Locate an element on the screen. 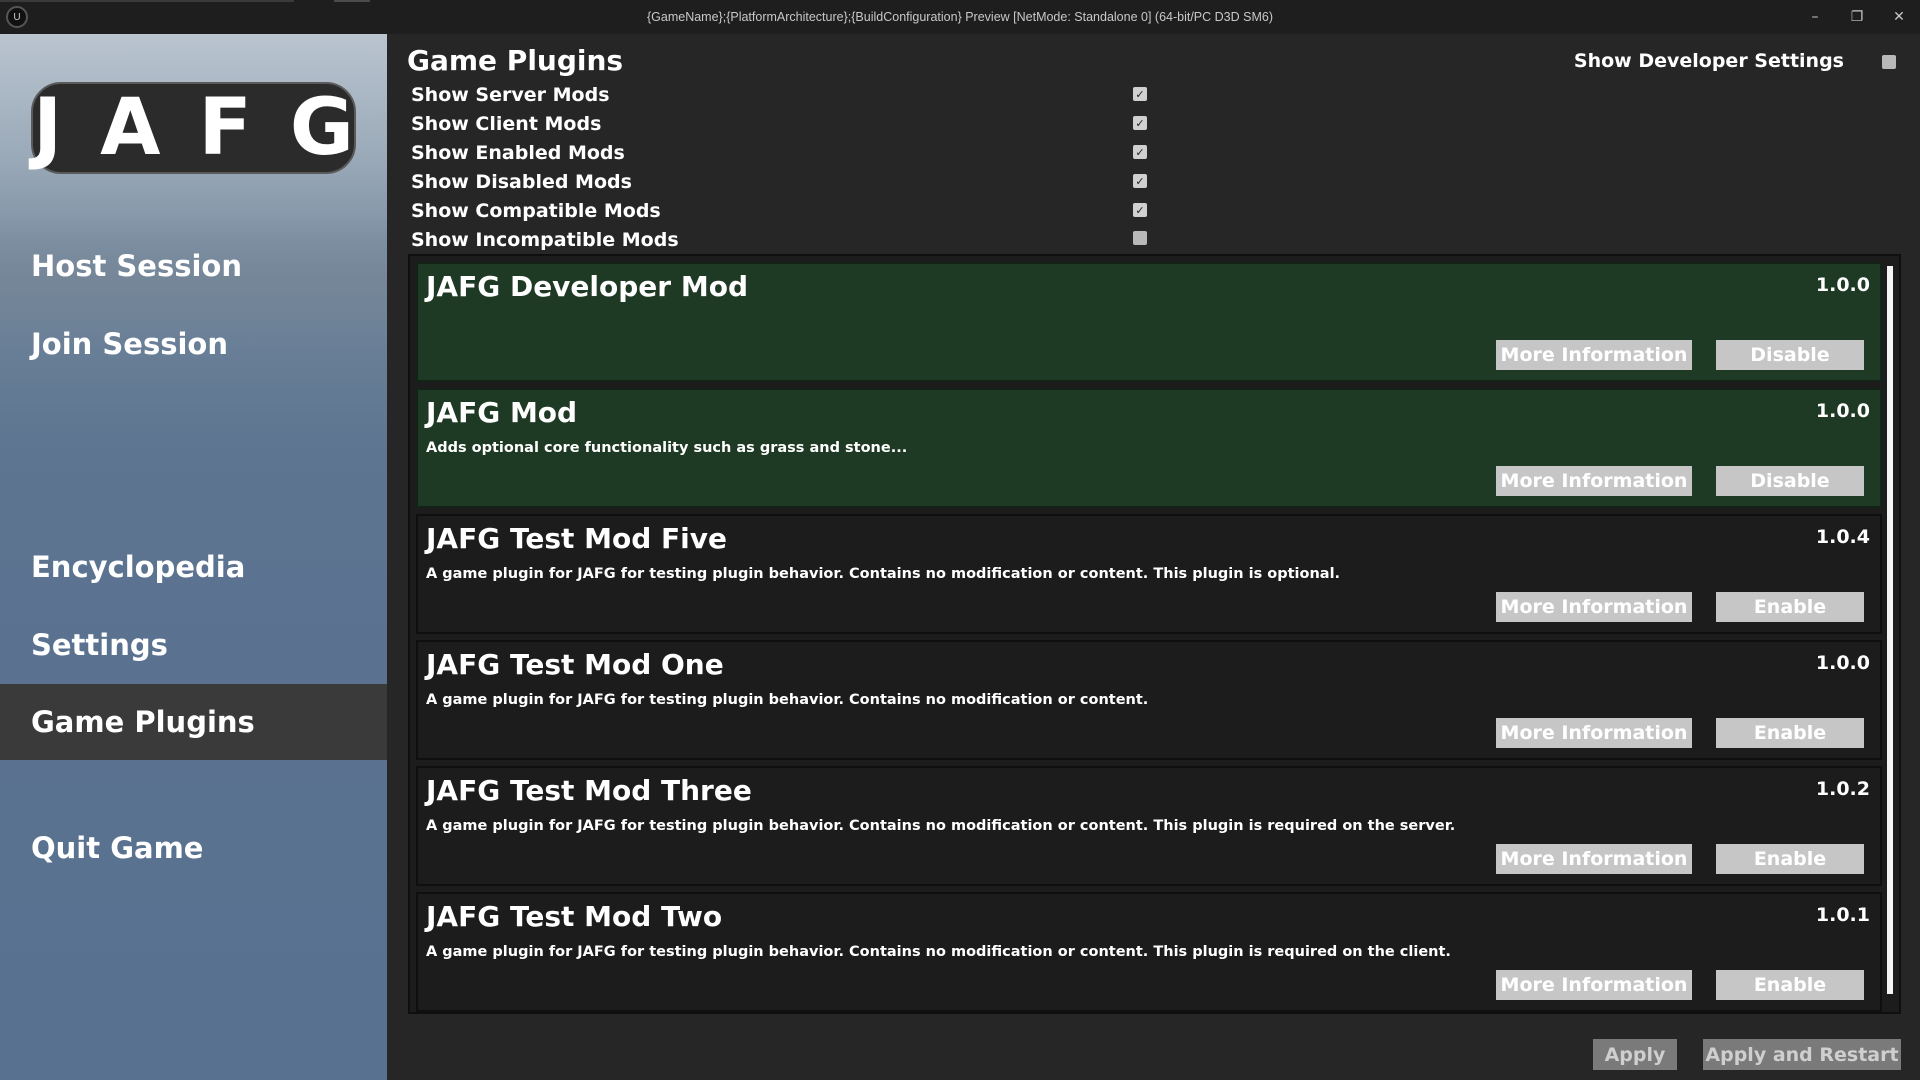 This screenshot has height=1080, width=1920. filter-server-mods-checkbox: ✓ is located at coordinates (1140, 94).